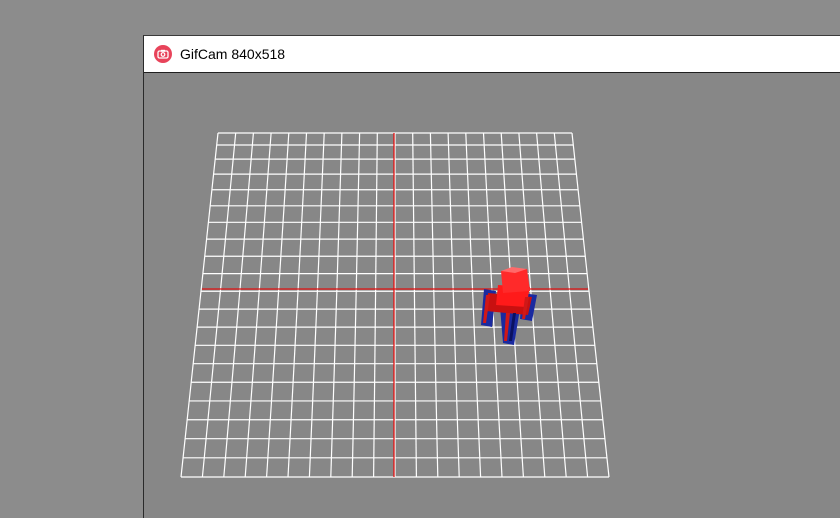 Image resolution: width=840 pixels, height=518 pixels. What do you see at coordinates (492, 54) in the screenshot?
I see `title-bar: GifCam 840x518` at bounding box center [492, 54].